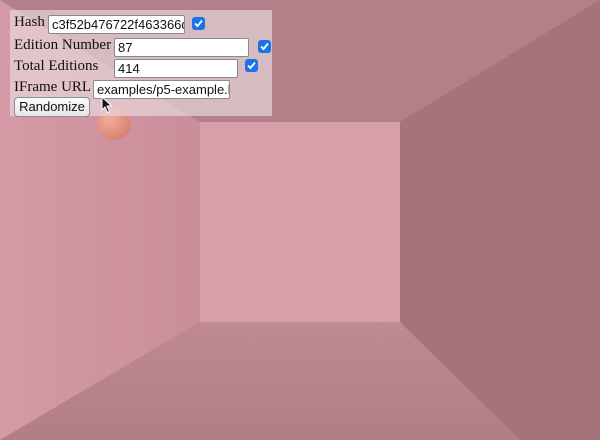  What do you see at coordinates (29, 22) in the screenshot?
I see `hash-label: Hash` at bounding box center [29, 22].